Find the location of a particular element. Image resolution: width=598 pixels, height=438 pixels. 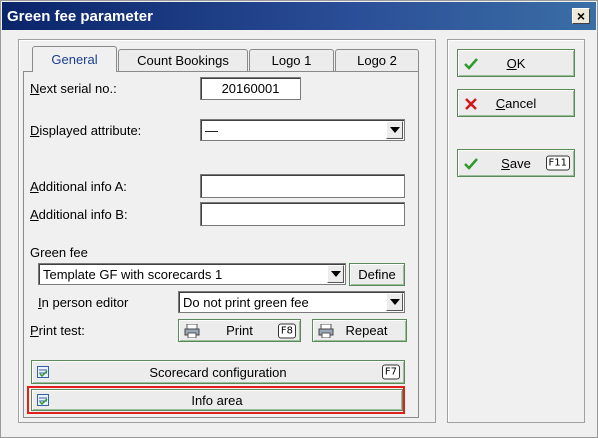

close-button: × is located at coordinates (581, 16).